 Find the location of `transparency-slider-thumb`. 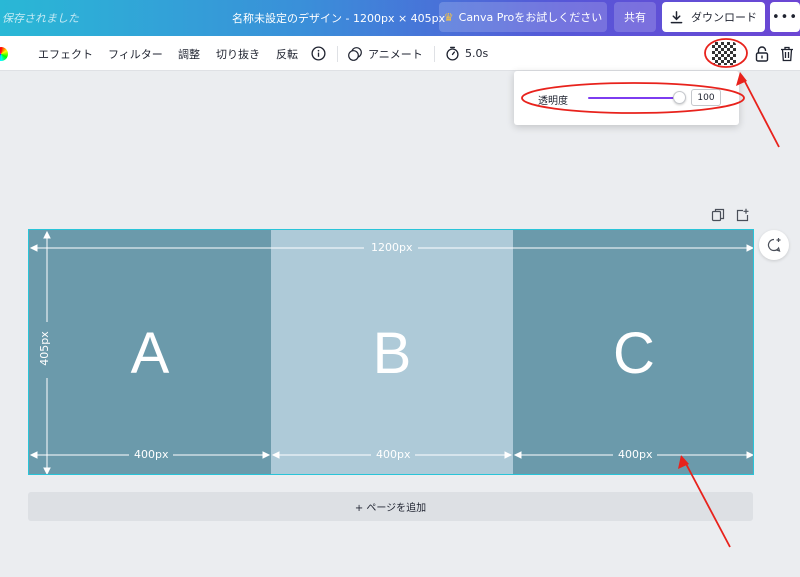

transparency-slider-thumb is located at coordinates (679, 97).